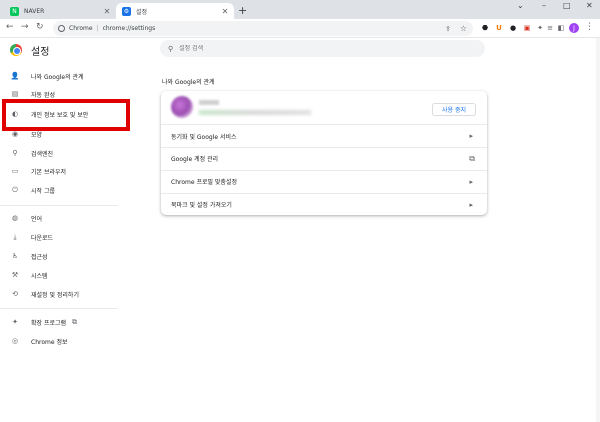 This screenshot has width=600, height=422. What do you see at coordinates (75, 256) in the screenshot?
I see `sidebar-item-accessibility: ♿ 접근성` at bounding box center [75, 256].